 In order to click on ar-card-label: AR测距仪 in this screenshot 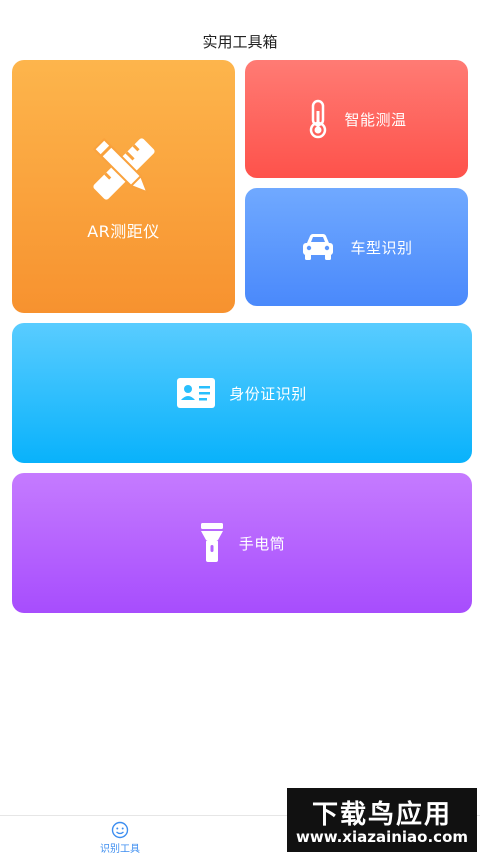, I will do `click(123, 231)`.